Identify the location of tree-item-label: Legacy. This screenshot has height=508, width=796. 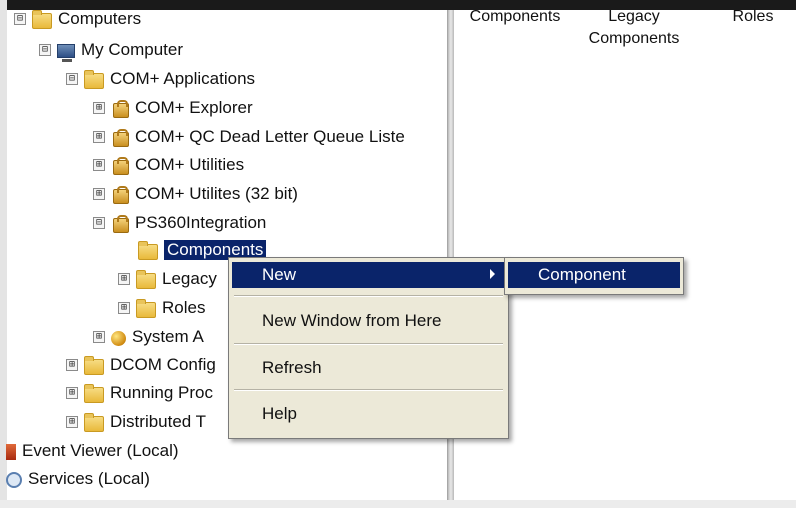
(189, 278).